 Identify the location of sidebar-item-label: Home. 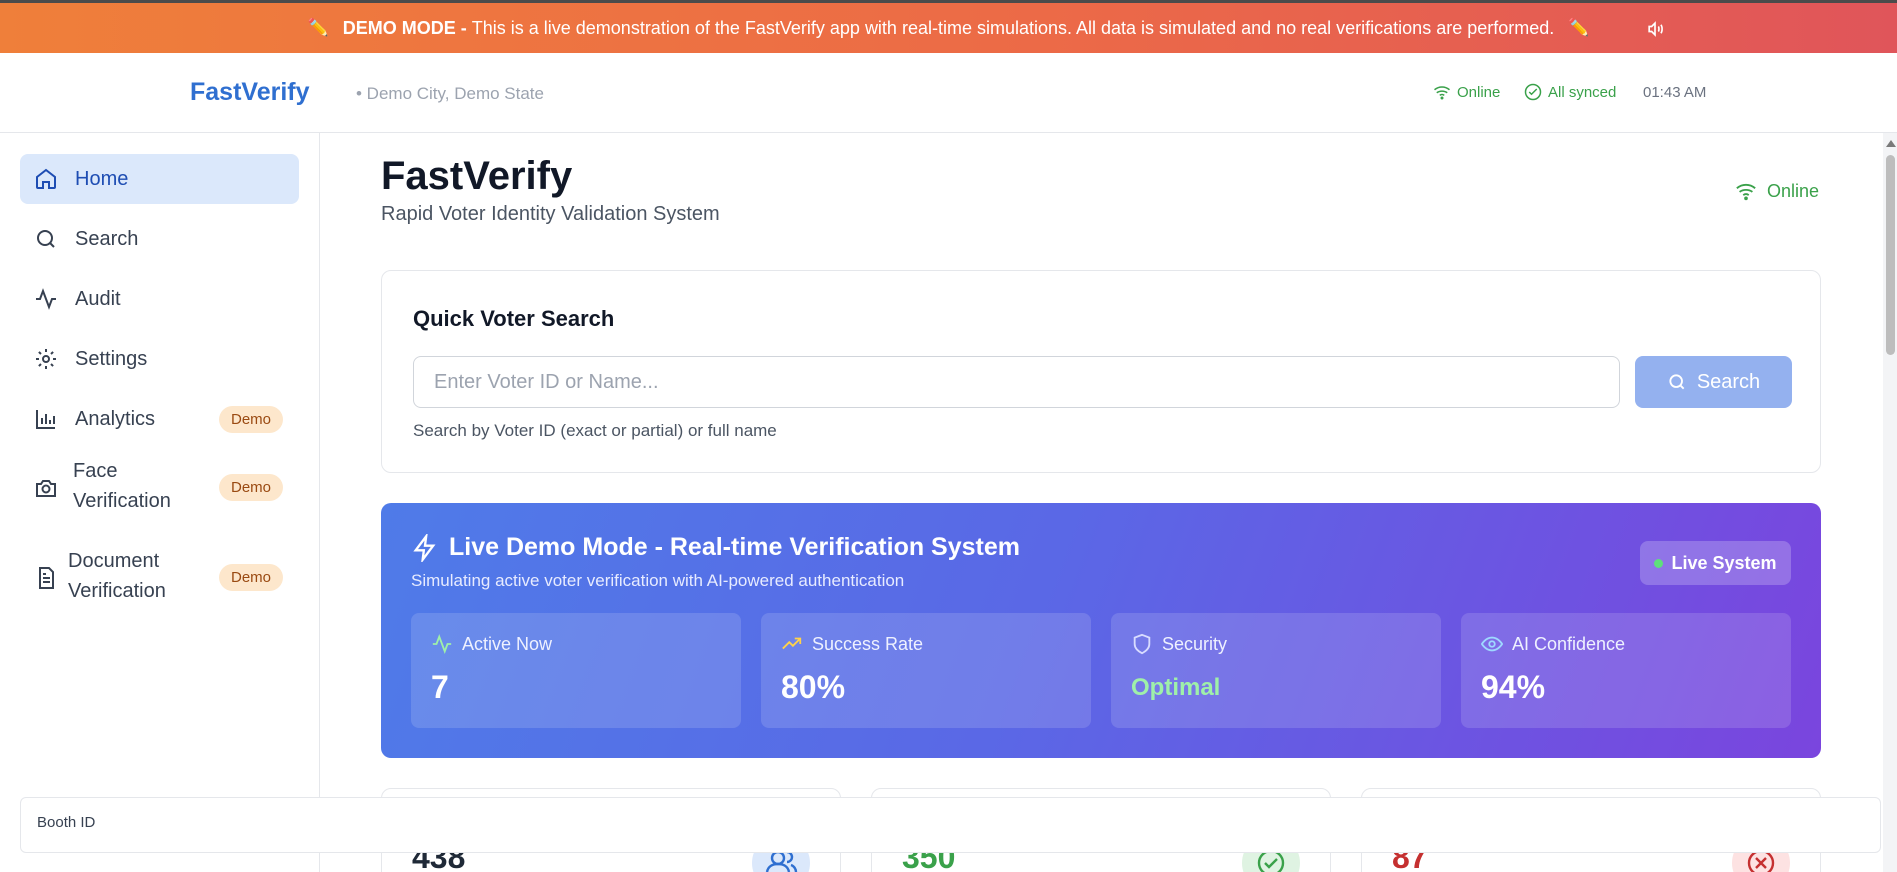
(102, 179).